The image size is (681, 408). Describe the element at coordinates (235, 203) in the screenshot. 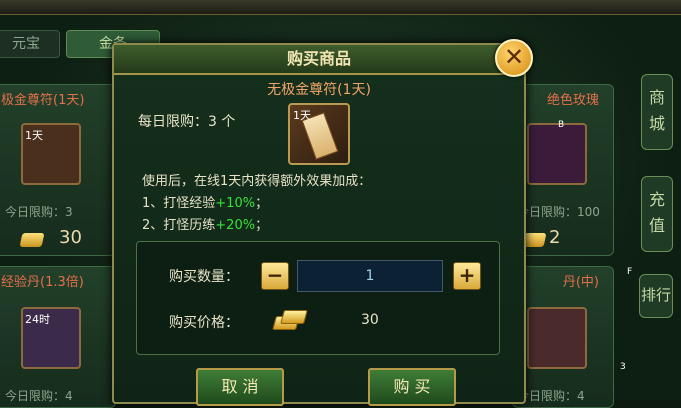

I see `bonus-value: +10%` at that location.